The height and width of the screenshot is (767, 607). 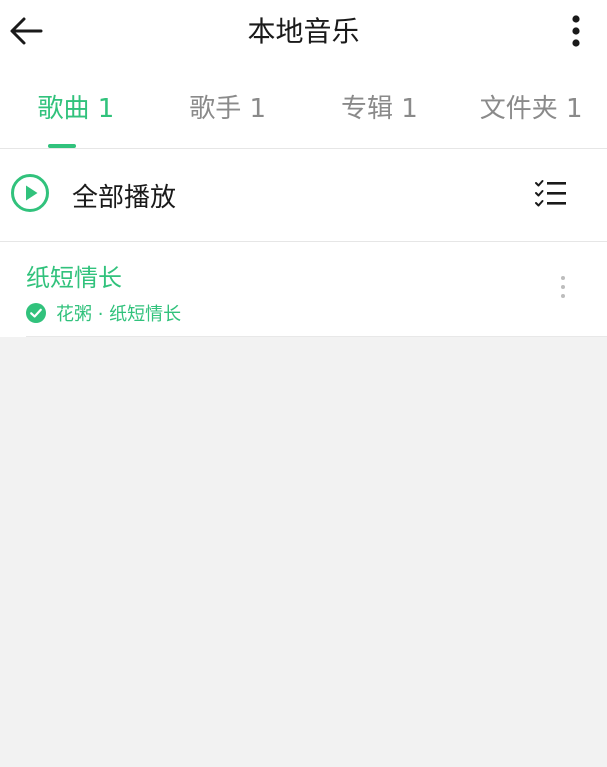 I want to click on page-title: 本地音乐, so click(x=303, y=31).